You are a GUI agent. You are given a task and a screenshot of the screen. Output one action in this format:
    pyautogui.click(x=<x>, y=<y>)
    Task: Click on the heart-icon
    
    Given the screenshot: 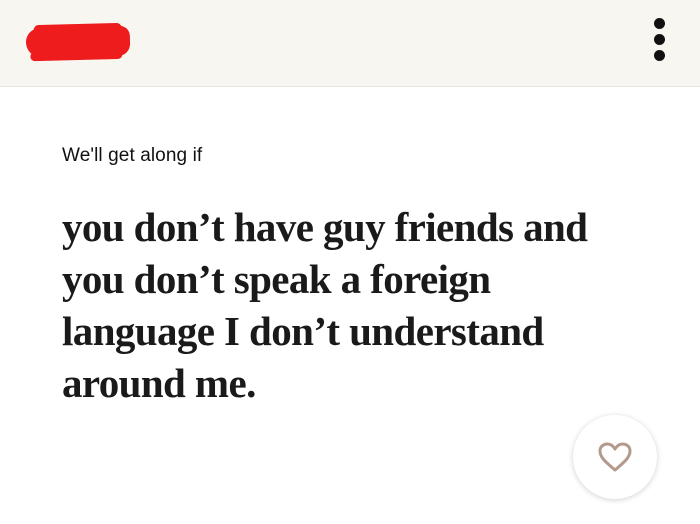 What is the action you would take?
    pyautogui.click(x=615, y=457)
    